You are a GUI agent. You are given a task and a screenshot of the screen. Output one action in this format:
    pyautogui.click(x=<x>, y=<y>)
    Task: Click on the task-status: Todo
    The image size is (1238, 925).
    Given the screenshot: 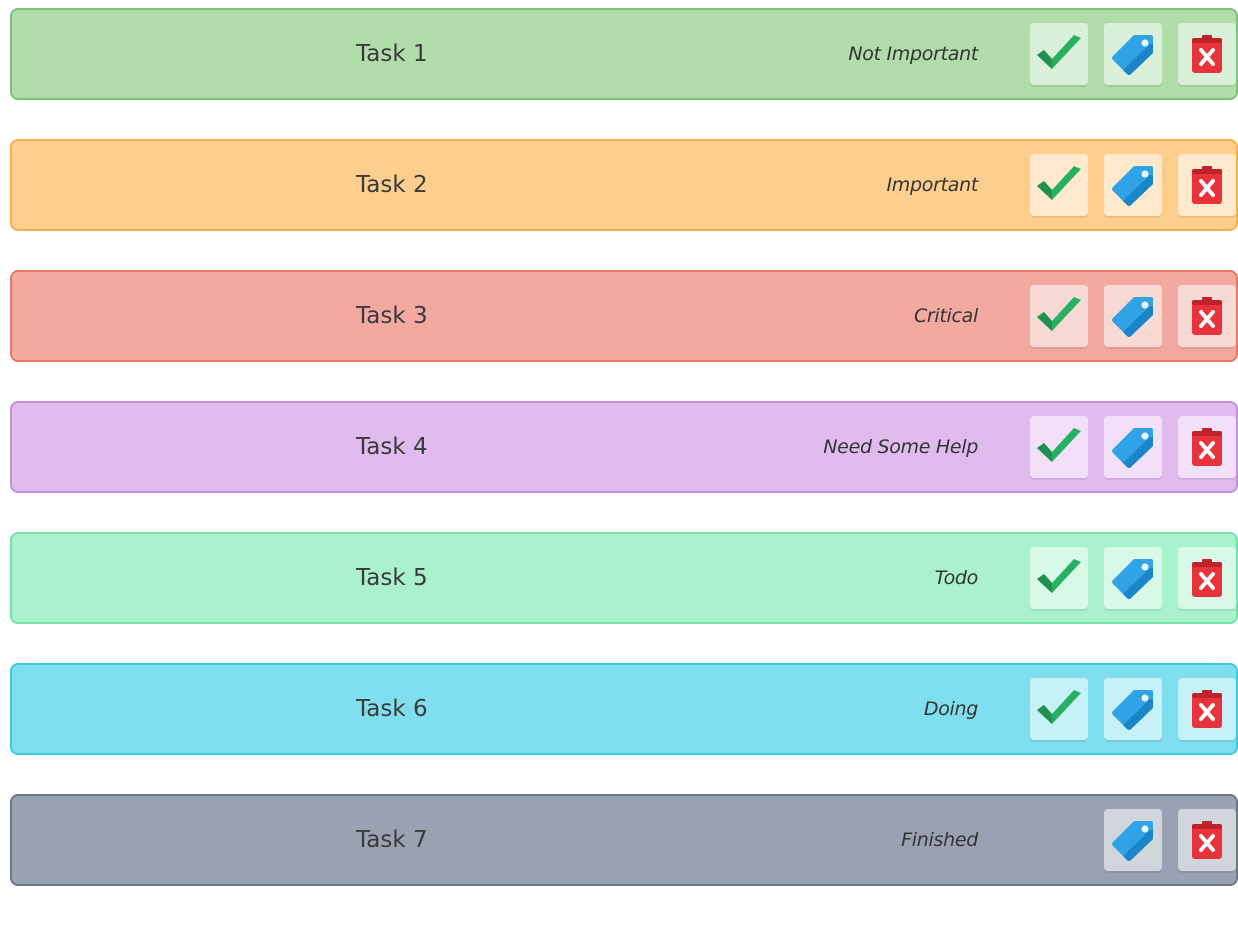 What is the action you would take?
    pyautogui.click(x=956, y=578)
    